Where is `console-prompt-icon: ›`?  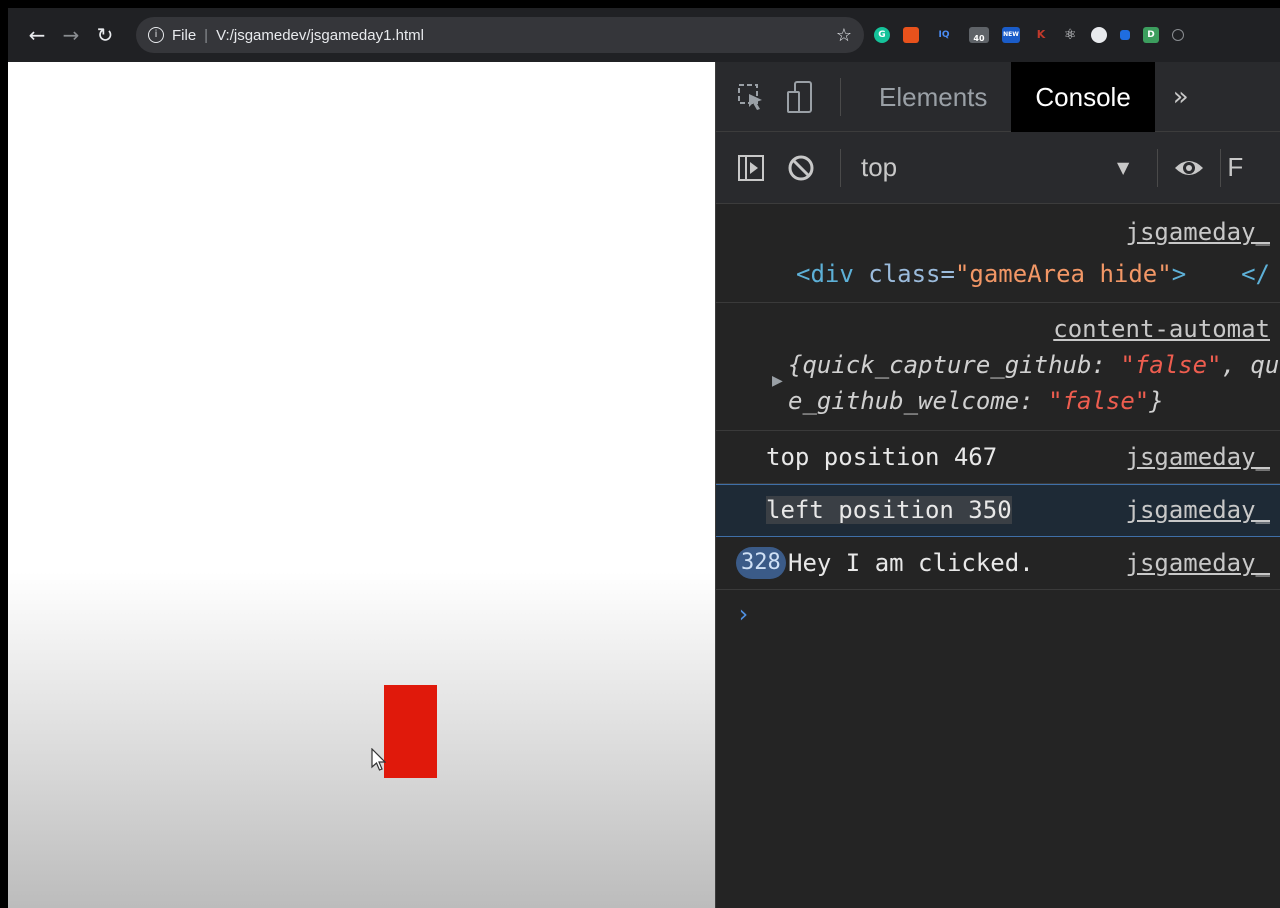 console-prompt-icon: › is located at coordinates (743, 614).